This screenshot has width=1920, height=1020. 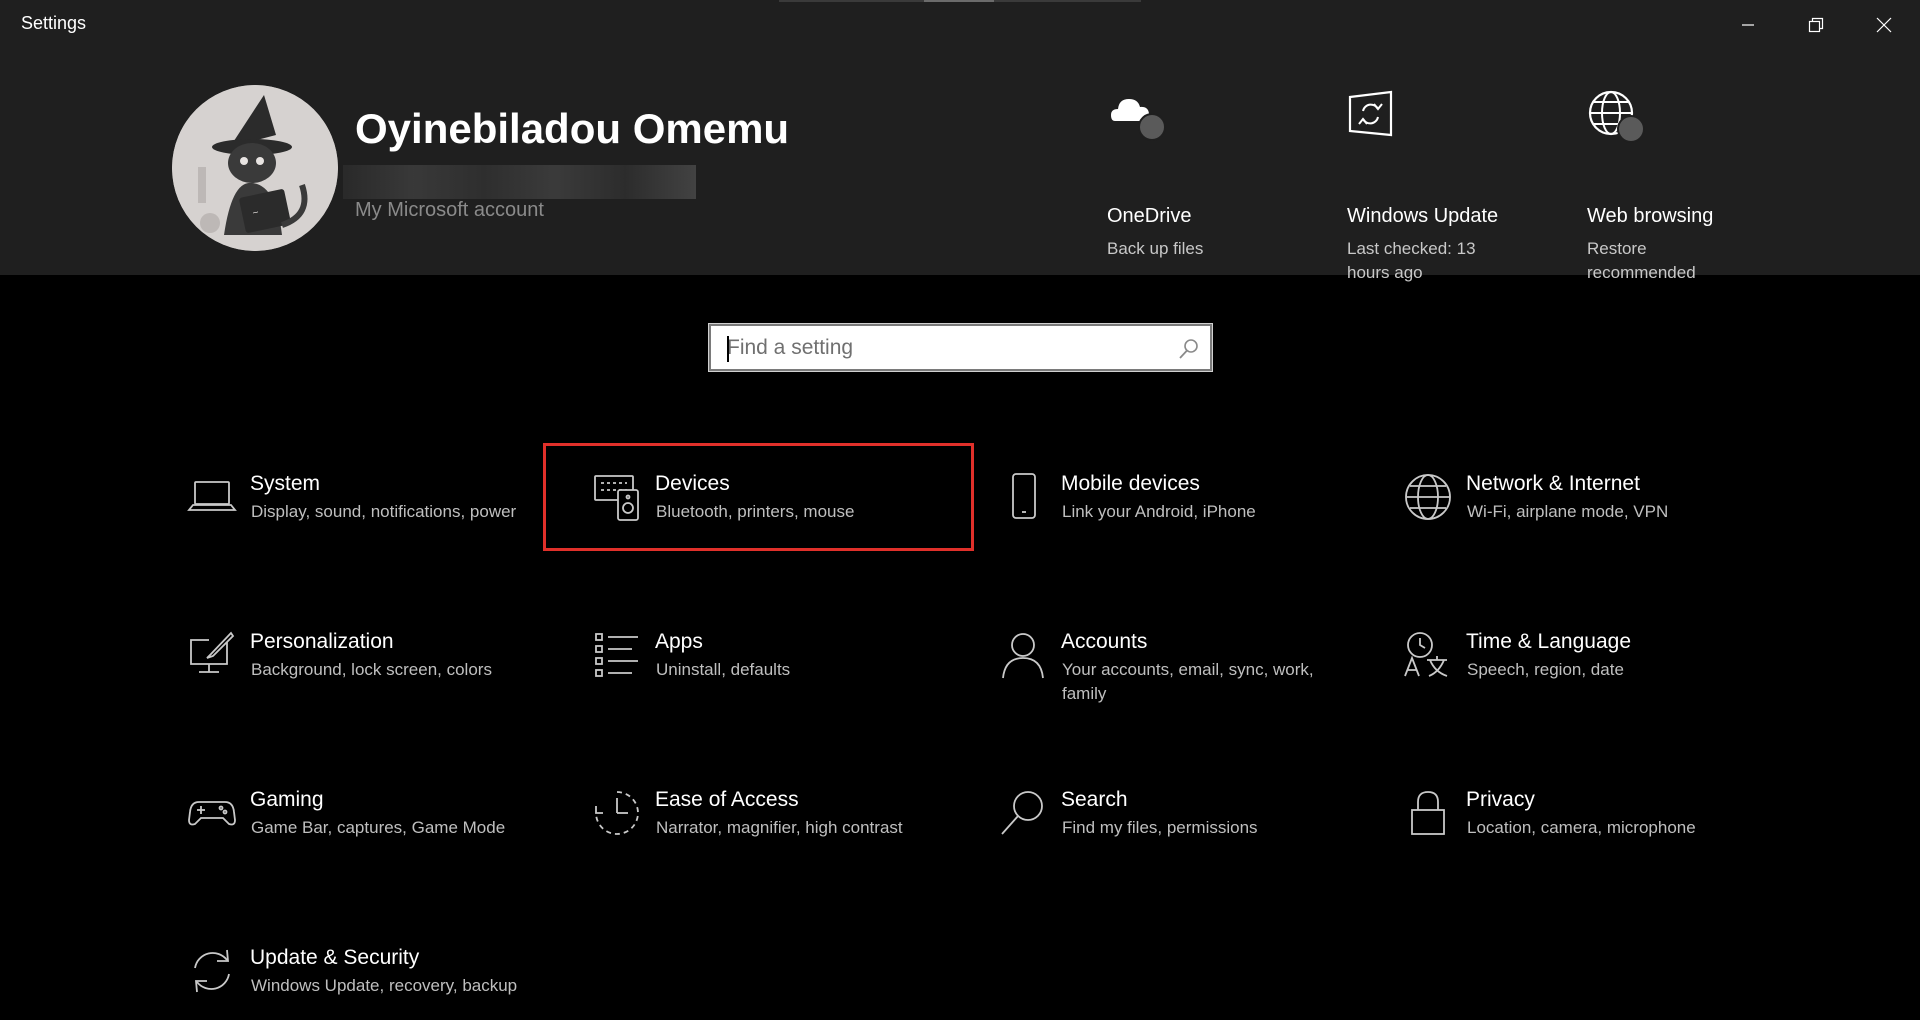 I want to click on category-title: Network & Internet, so click(x=1553, y=483).